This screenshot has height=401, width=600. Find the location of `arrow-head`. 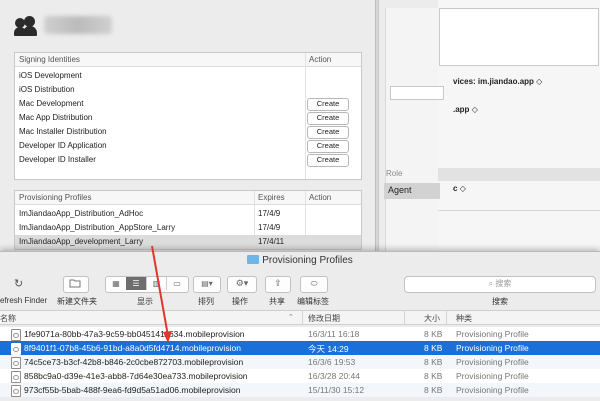

arrow-head is located at coordinates (167, 337).